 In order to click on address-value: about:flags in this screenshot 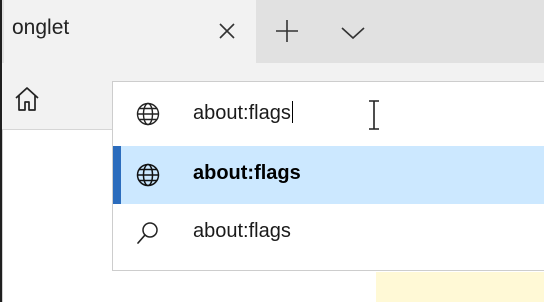, I will do `click(242, 113)`.